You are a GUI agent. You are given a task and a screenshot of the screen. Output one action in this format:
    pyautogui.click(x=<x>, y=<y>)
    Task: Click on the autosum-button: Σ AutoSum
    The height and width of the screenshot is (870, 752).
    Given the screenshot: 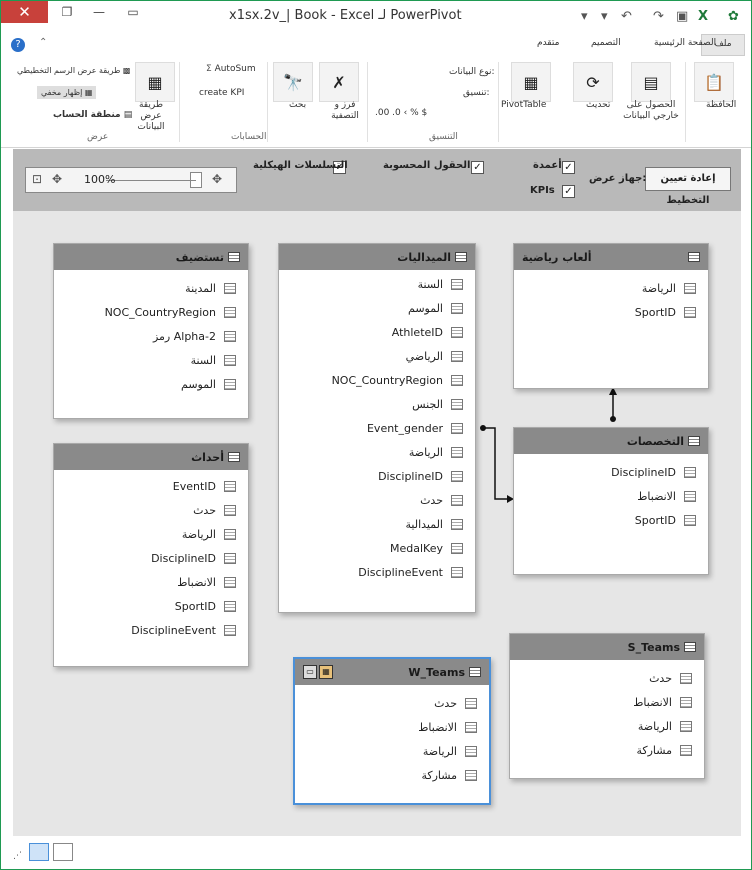 What is the action you would take?
    pyautogui.click(x=231, y=69)
    